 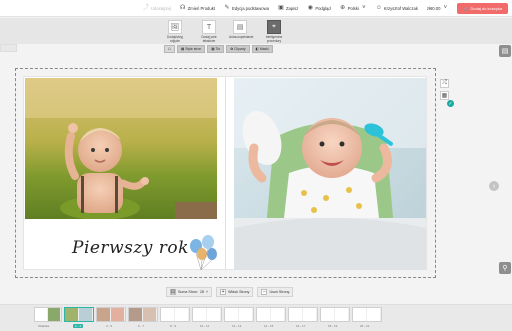 What do you see at coordinates (343, 8) in the screenshot?
I see `globe-icon: ⊕` at bounding box center [343, 8].